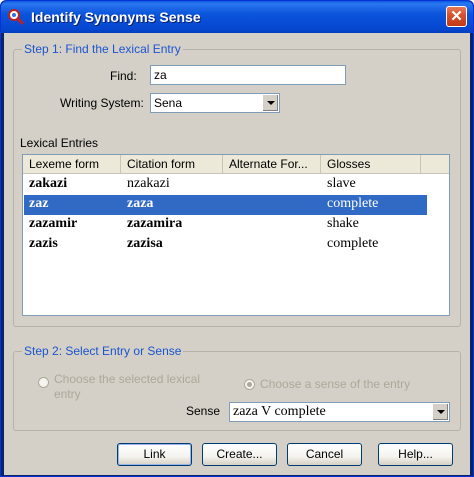 Image resolution: width=474 pixels, height=477 pixels. What do you see at coordinates (103, 351) in the screenshot?
I see `step2-legend: Step 2: Select Entry or Sense` at bounding box center [103, 351].